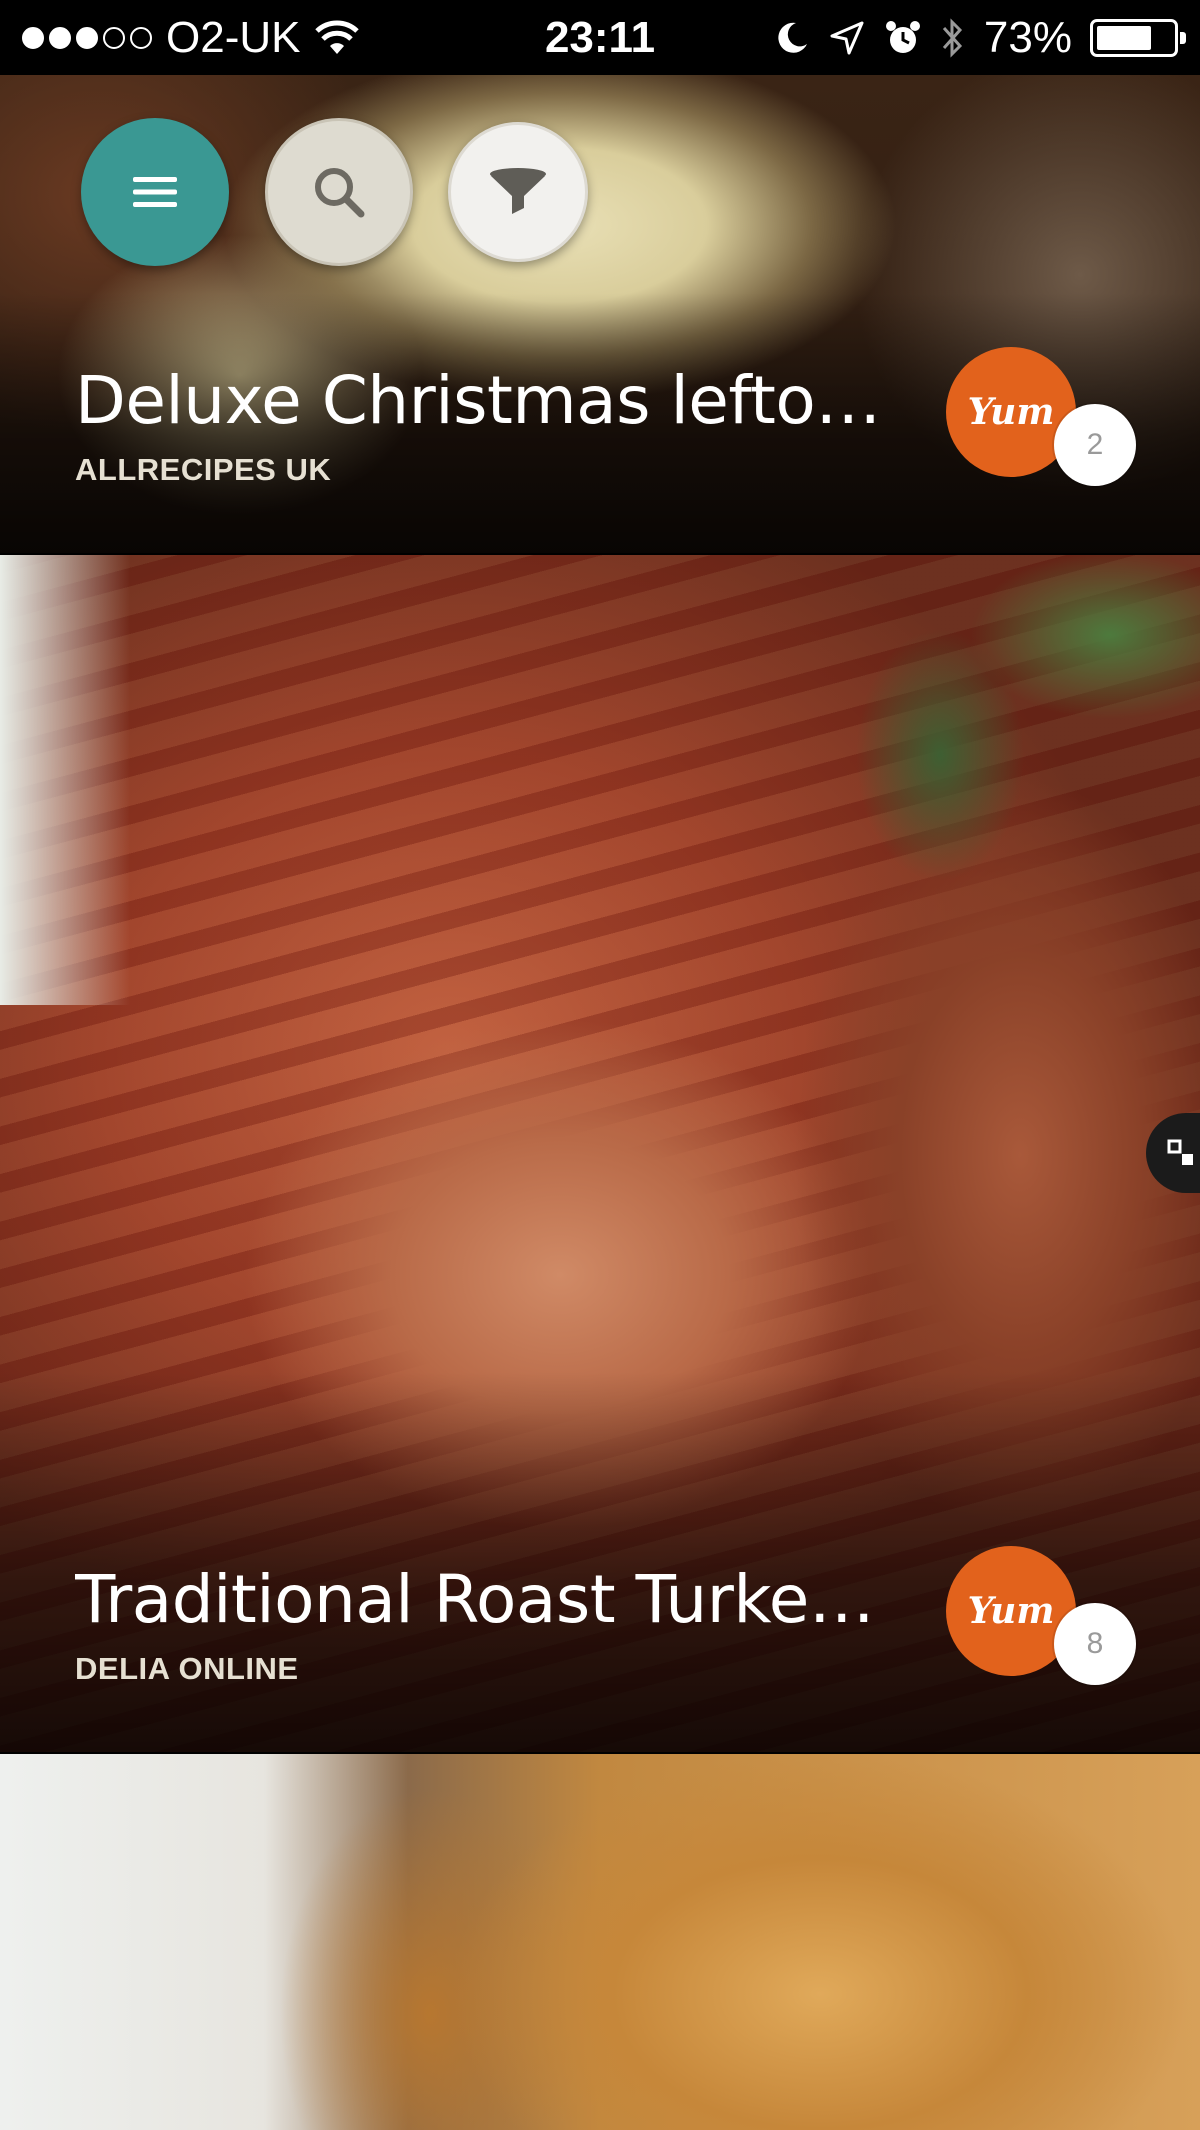 This screenshot has height=2130, width=1200. Describe the element at coordinates (187, 1668) in the screenshot. I see `recipe-source: DELIA ONLINE` at that location.